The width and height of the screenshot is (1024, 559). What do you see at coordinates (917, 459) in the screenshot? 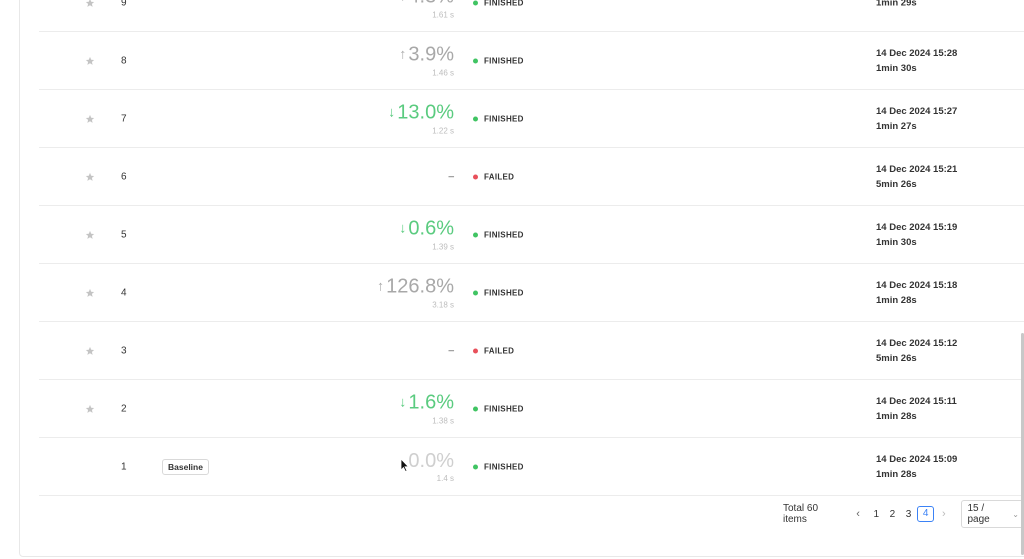
I see `run-date: 14 Dec 2024 15:09` at bounding box center [917, 459].